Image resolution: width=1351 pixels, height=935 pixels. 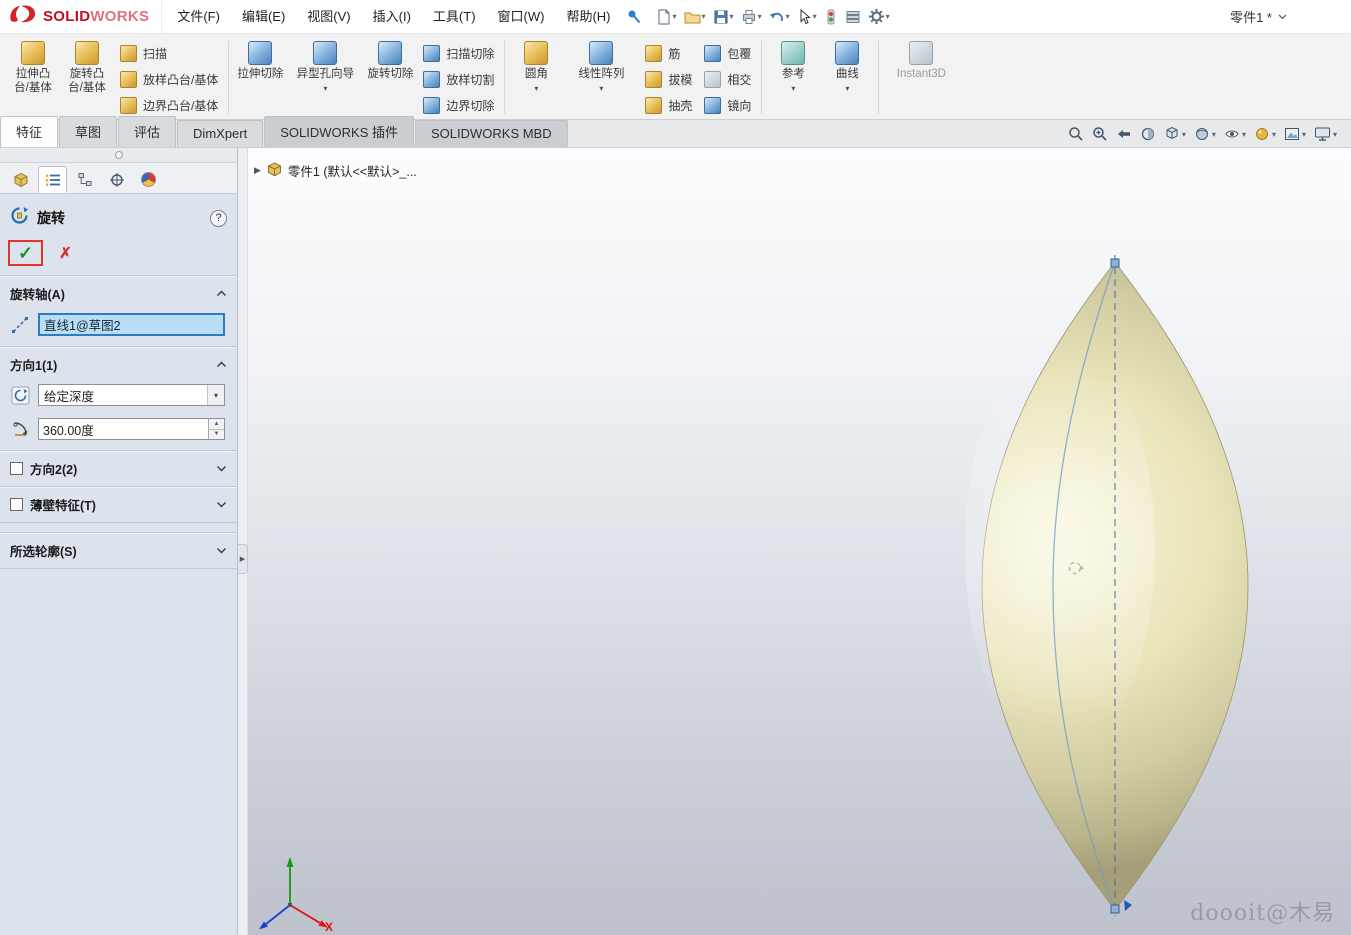 What do you see at coordinates (668, 105) in the screenshot?
I see `shell-button: 抽壳` at bounding box center [668, 105].